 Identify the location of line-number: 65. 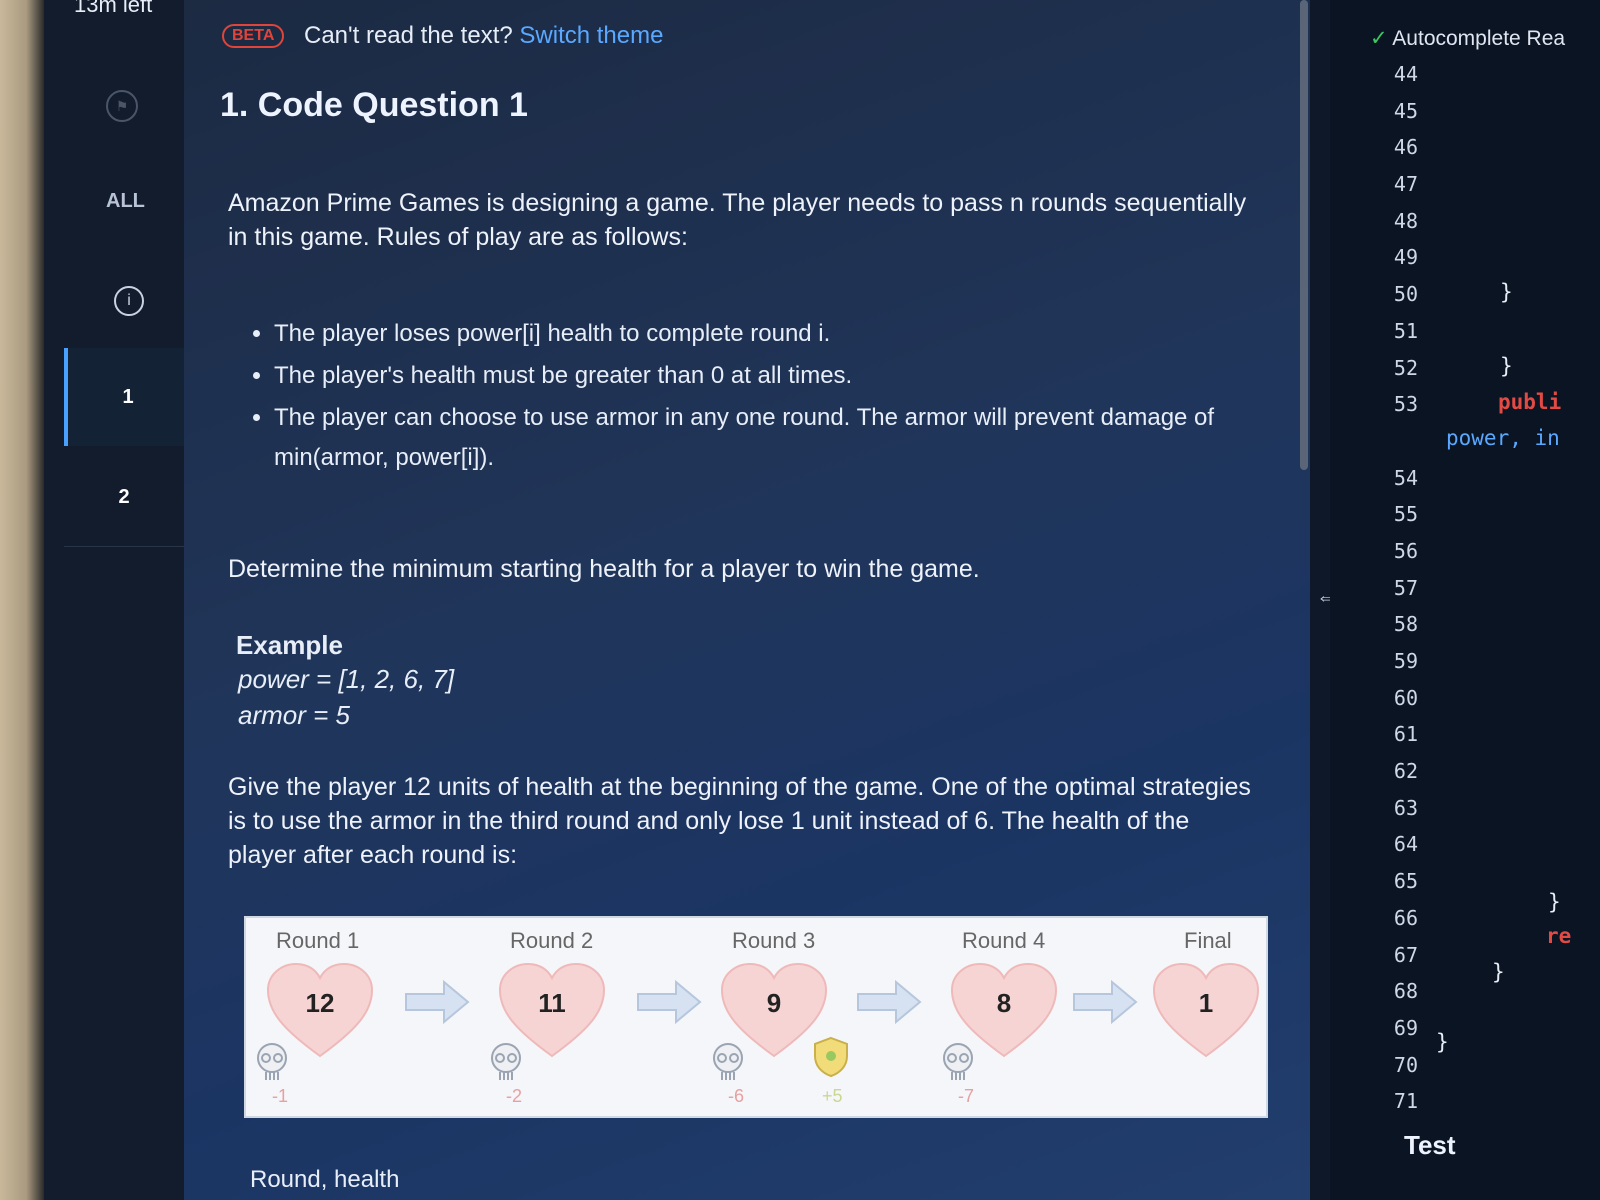
(1405, 881).